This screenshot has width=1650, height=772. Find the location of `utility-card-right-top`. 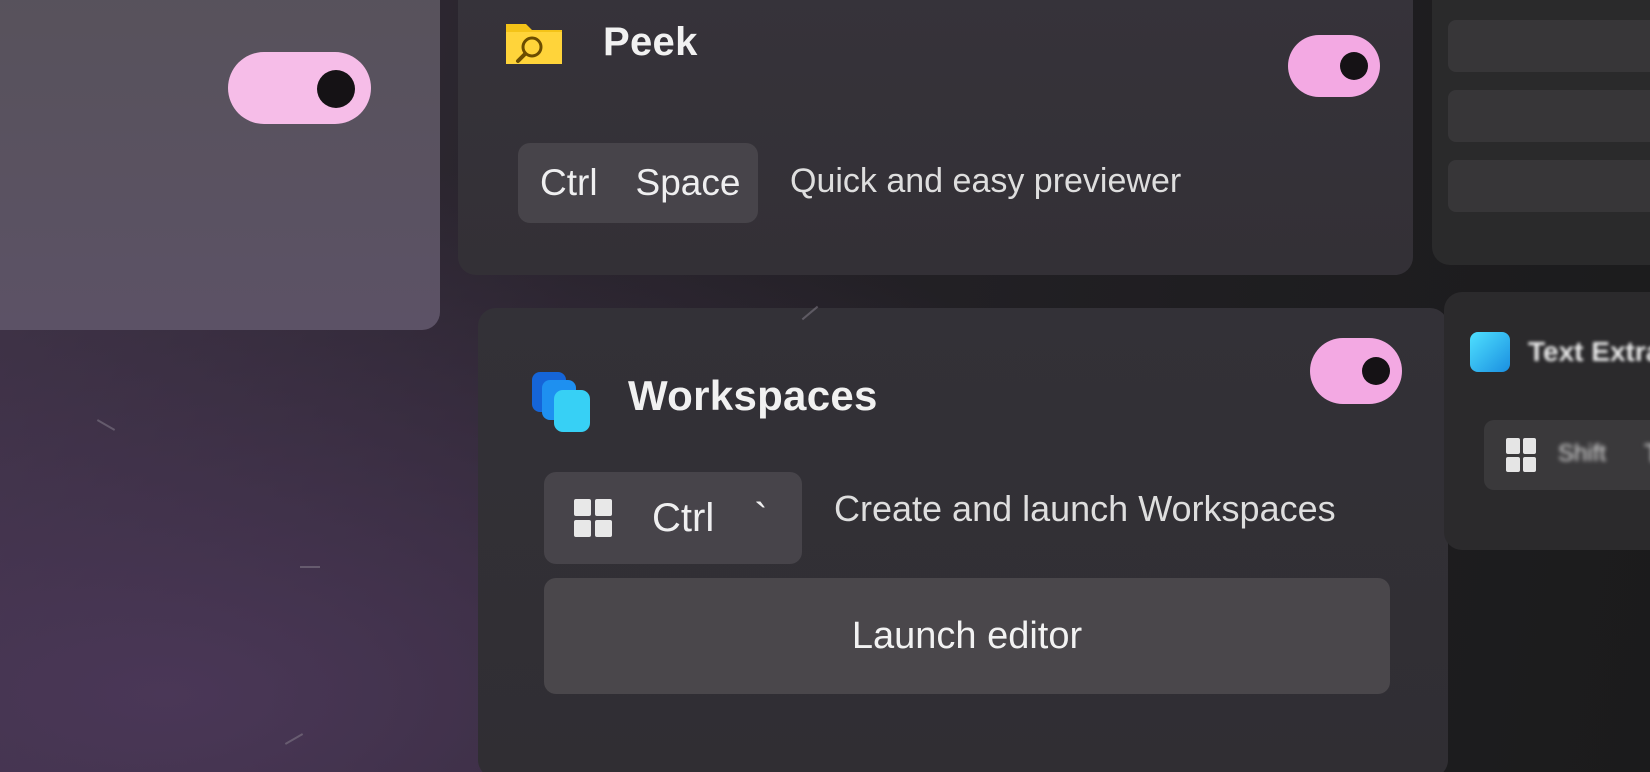

utility-card-right-top is located at coordinates (1541, 132).